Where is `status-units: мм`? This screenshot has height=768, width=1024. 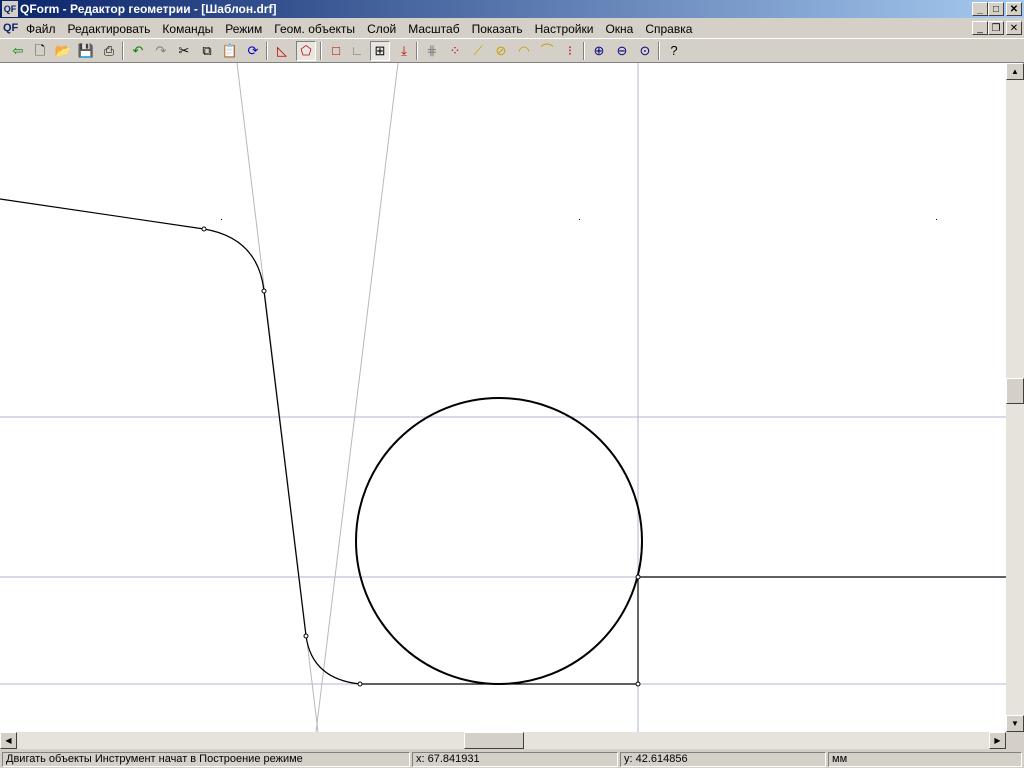 status-units: мм is located at coordinates (925, 759).